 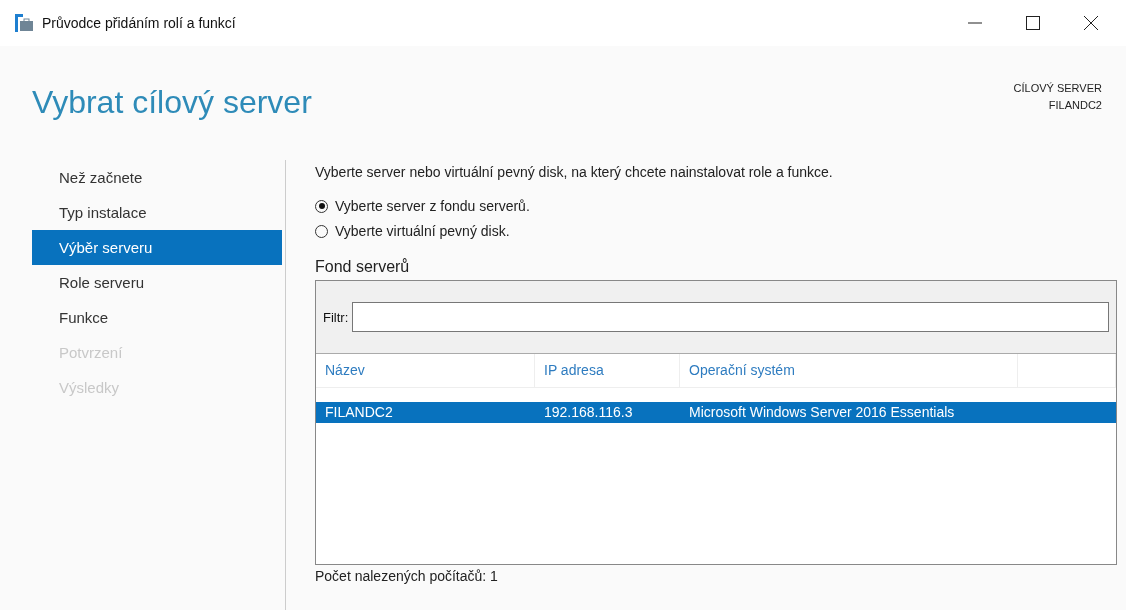 I want to click on target-server-label: CÍLOVÝ SERVER, so click(x=1057, y=88).